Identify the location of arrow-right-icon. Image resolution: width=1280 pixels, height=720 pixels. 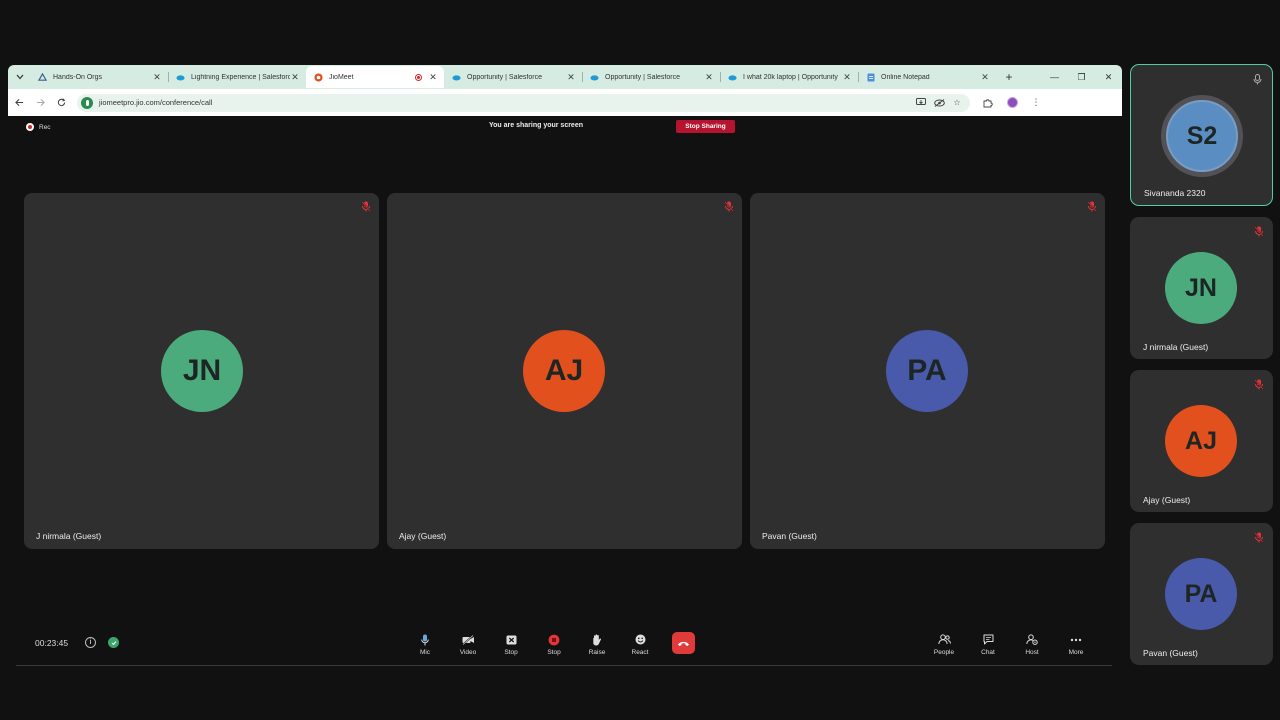
(40, 102).